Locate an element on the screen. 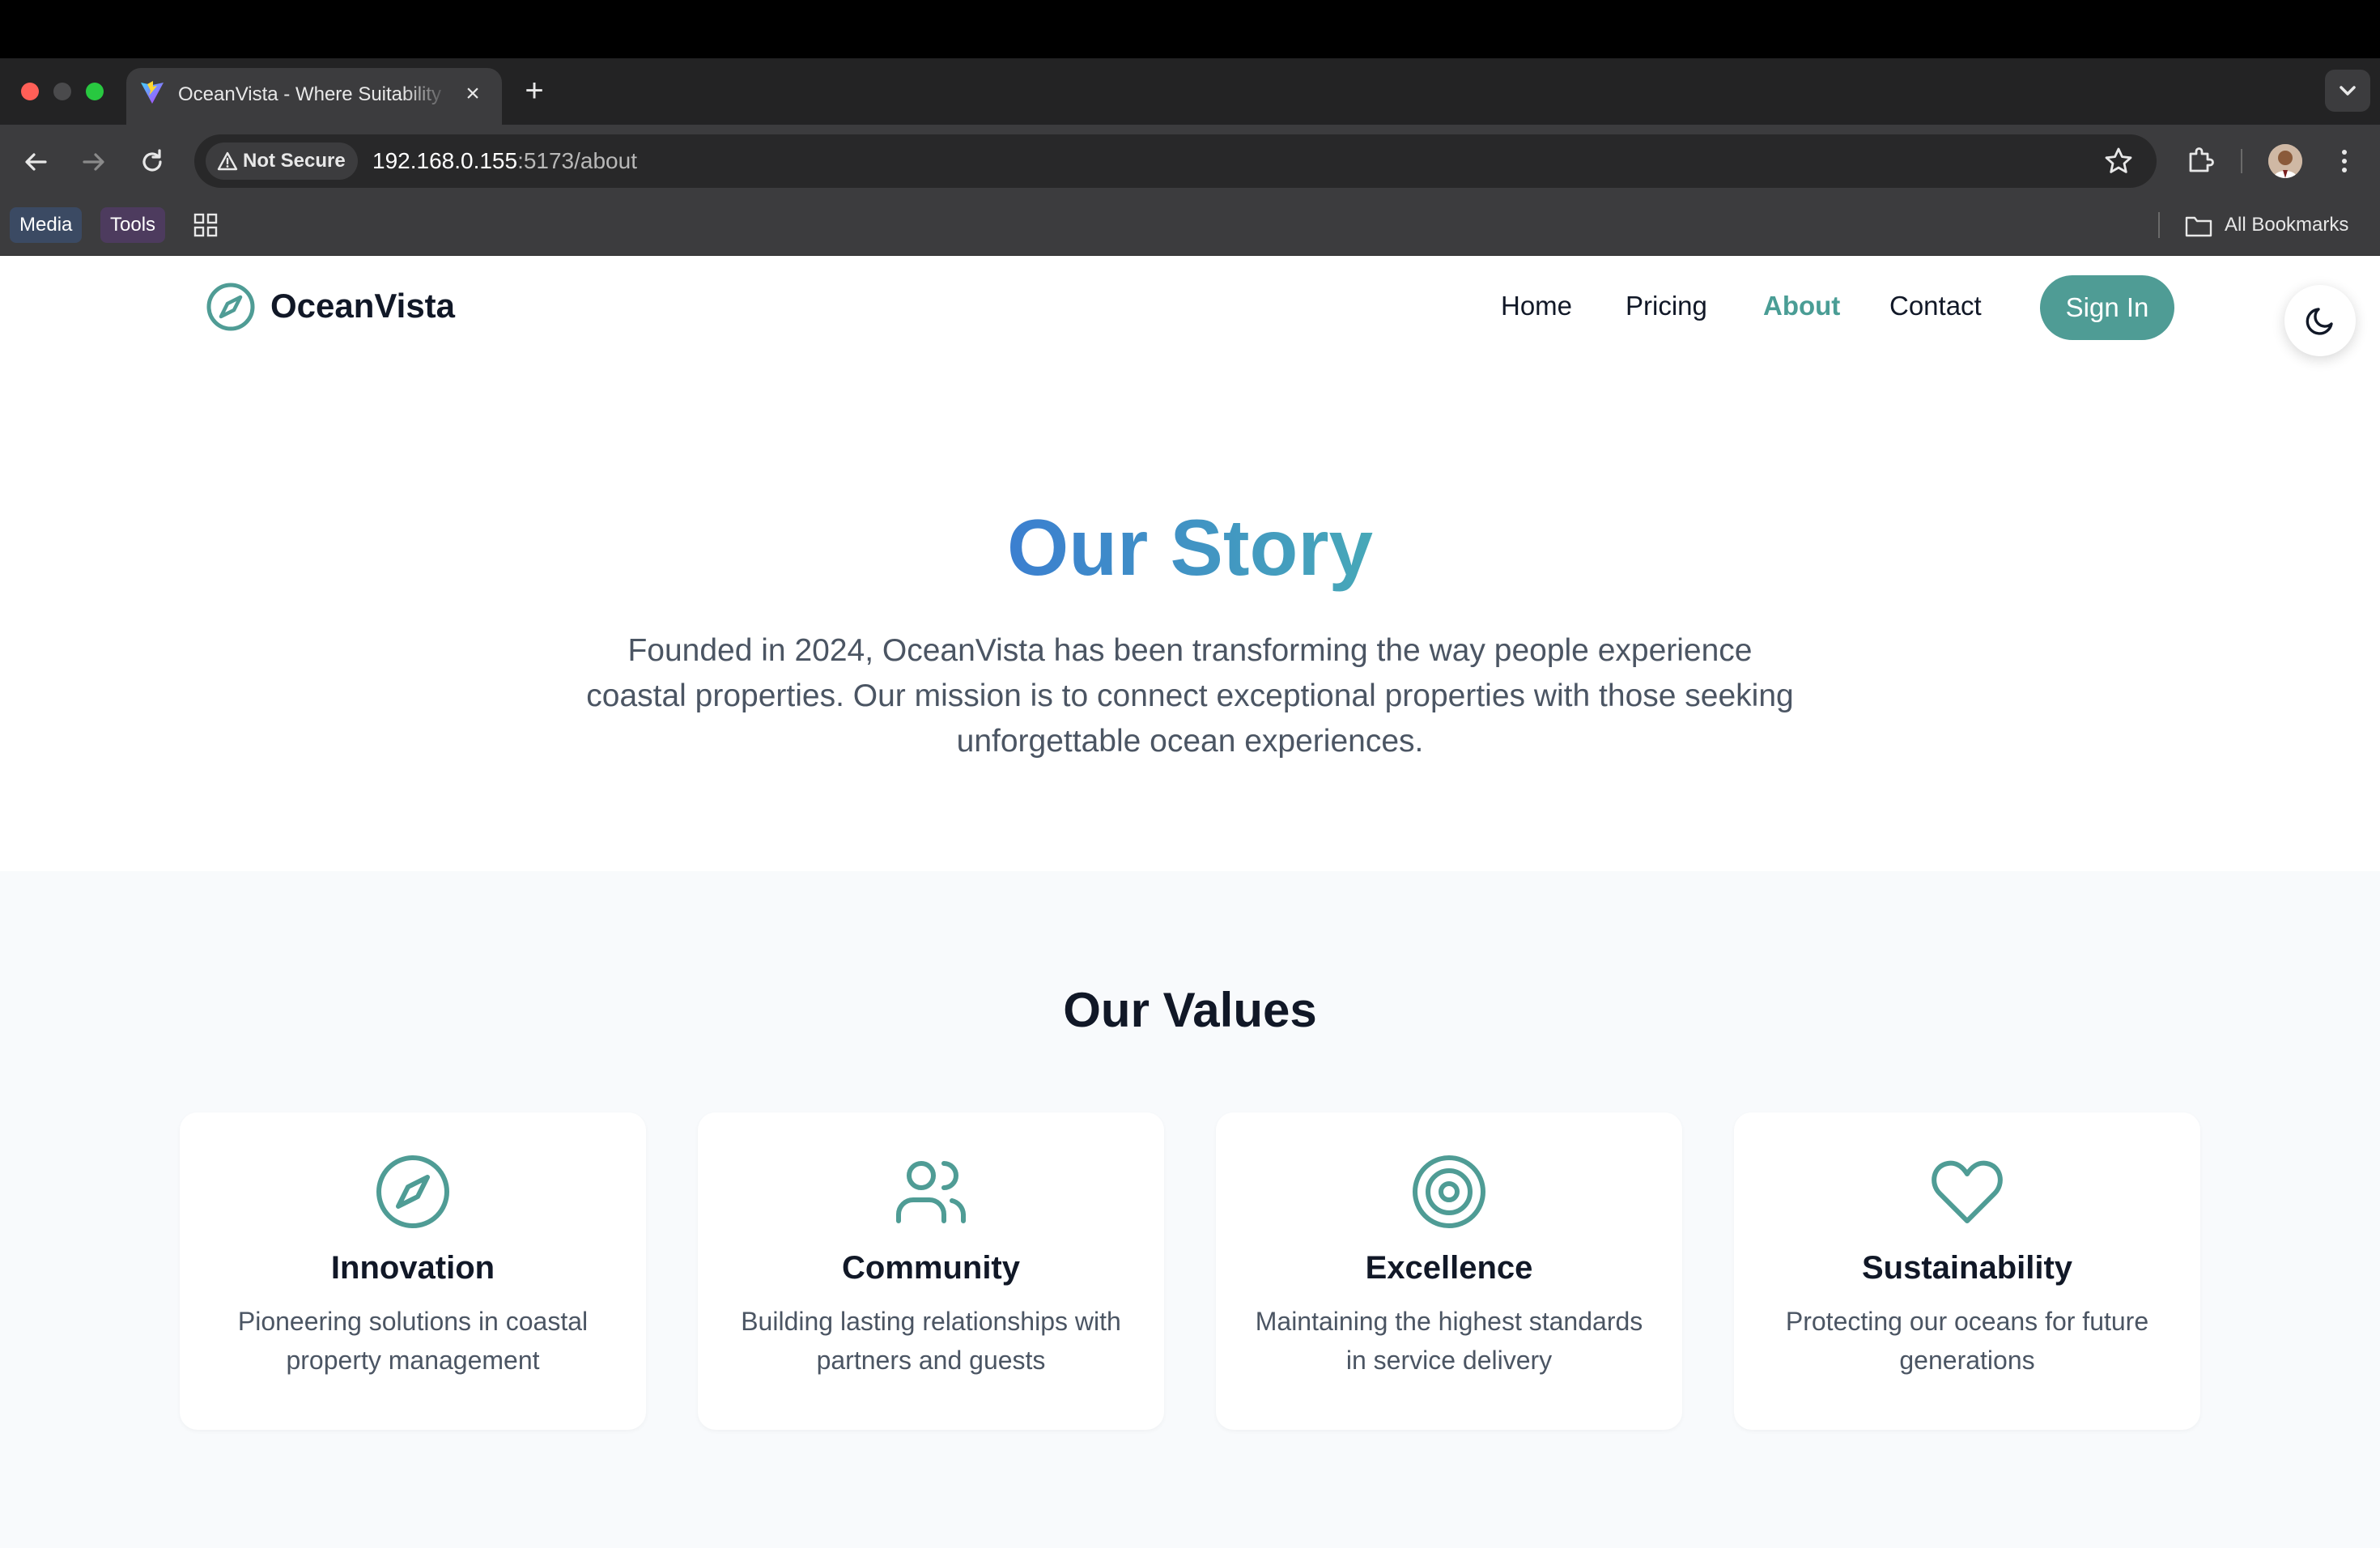 The height and width of the screenshot is (1548, 2380). nav-link-contact: Contact is located at coordinates (1935, 306).